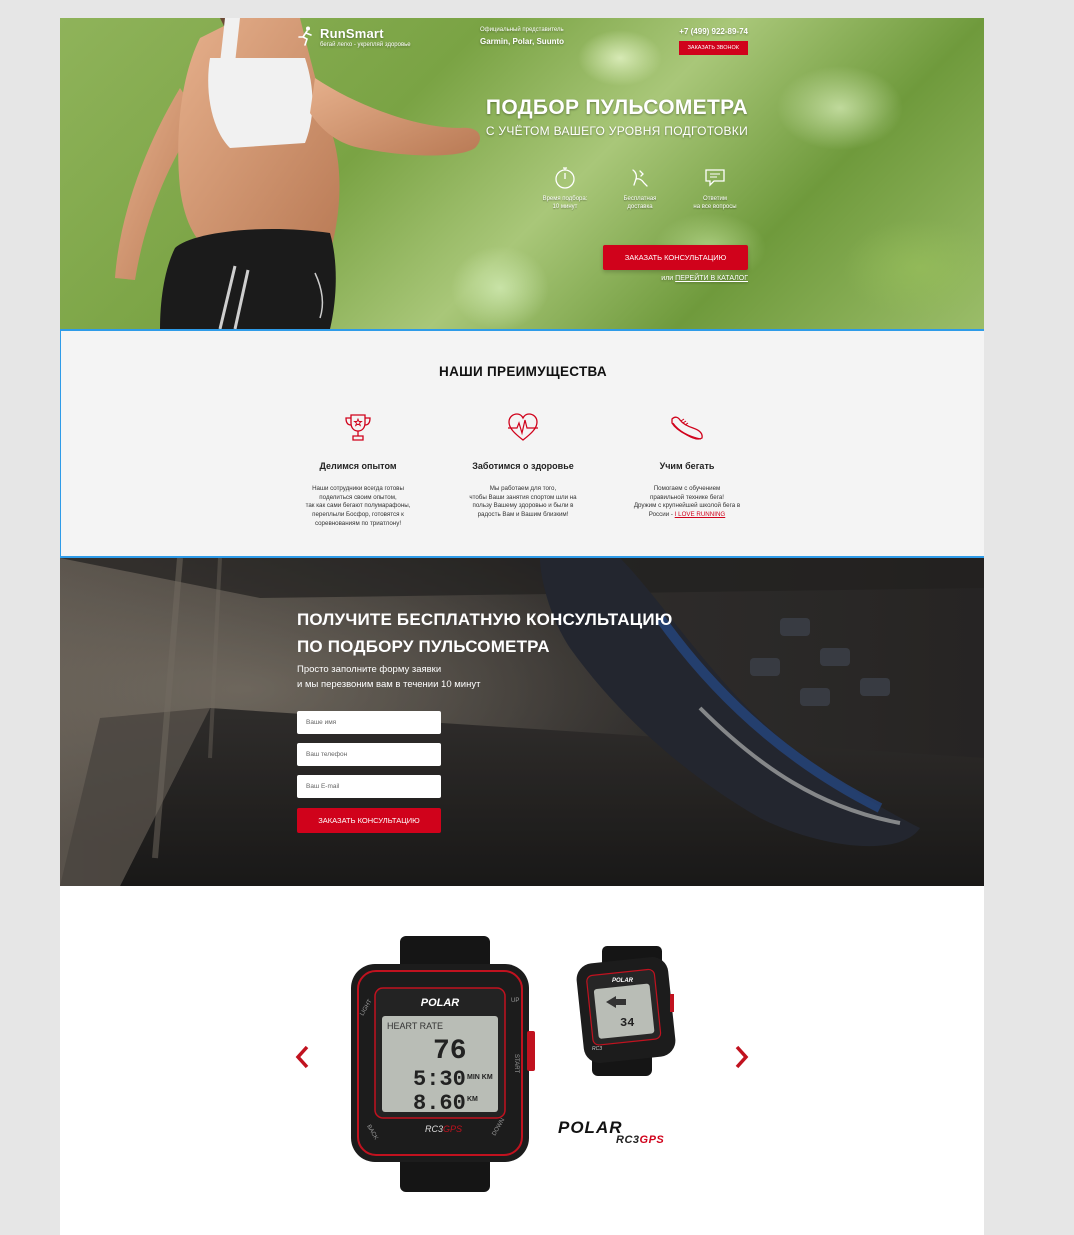 The width and height of the screenshot is (1074, 1235). I want to click on advantage-health-title: Заботимся о здоровье, so click(523, 466).